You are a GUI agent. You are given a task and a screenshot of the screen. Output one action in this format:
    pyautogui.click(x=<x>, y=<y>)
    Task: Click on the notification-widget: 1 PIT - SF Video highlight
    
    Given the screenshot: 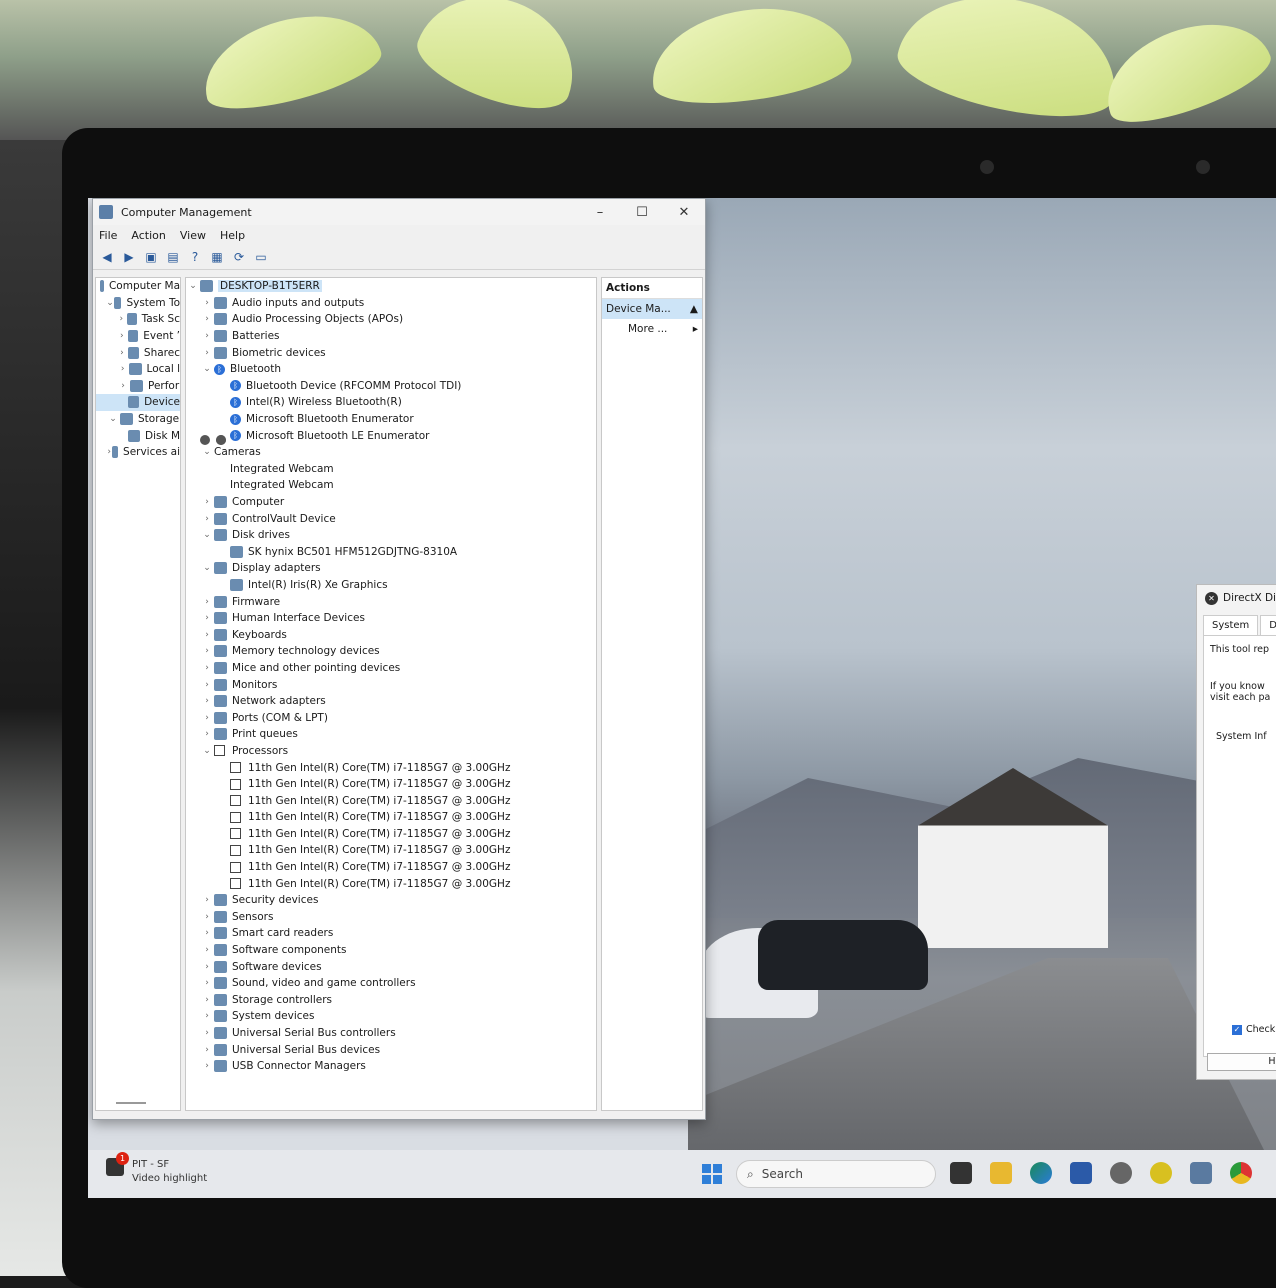 What is the action you would take?
    pyautogui.click(x=156, y=1169)
    